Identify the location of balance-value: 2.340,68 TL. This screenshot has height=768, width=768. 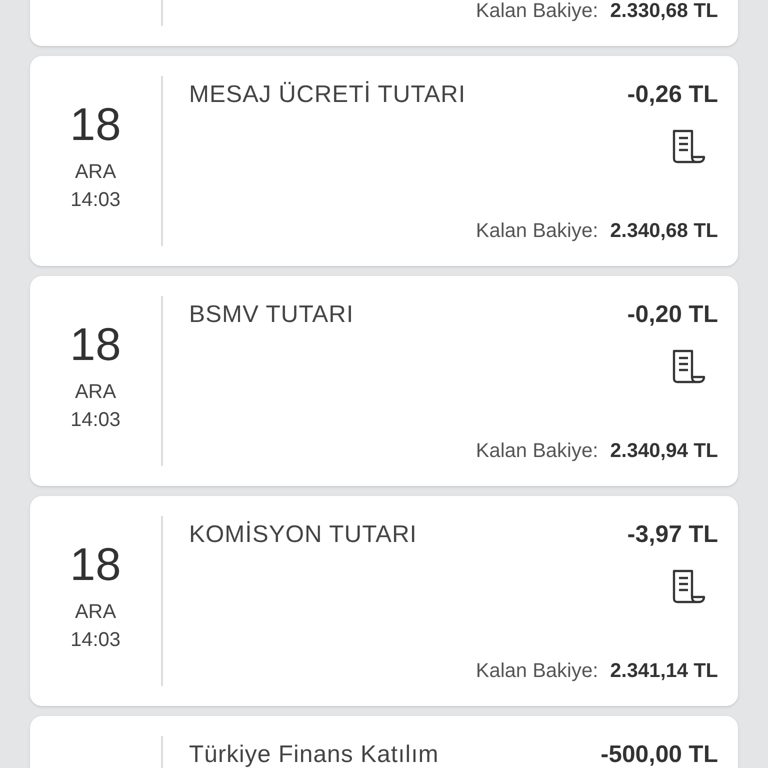
(664, 231).